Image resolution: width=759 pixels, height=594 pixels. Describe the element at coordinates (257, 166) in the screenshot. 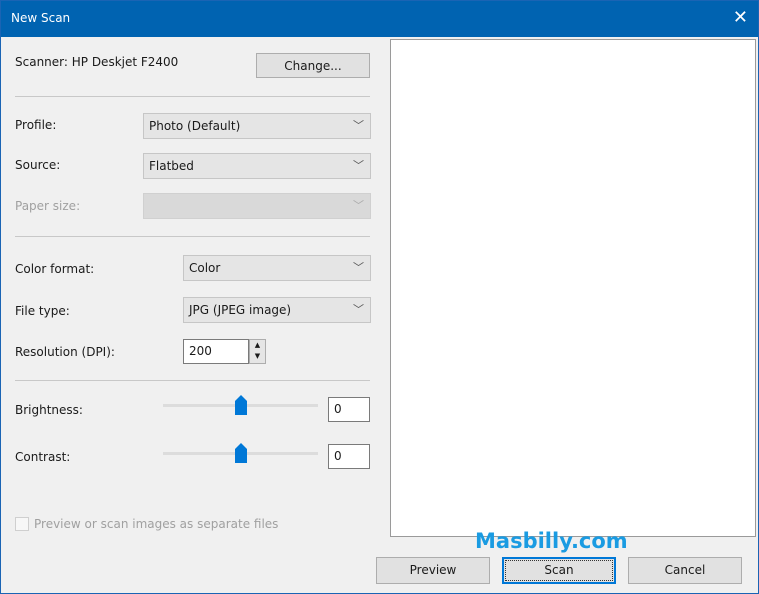

I see `source-select: Flatbed ﹀` at that location.